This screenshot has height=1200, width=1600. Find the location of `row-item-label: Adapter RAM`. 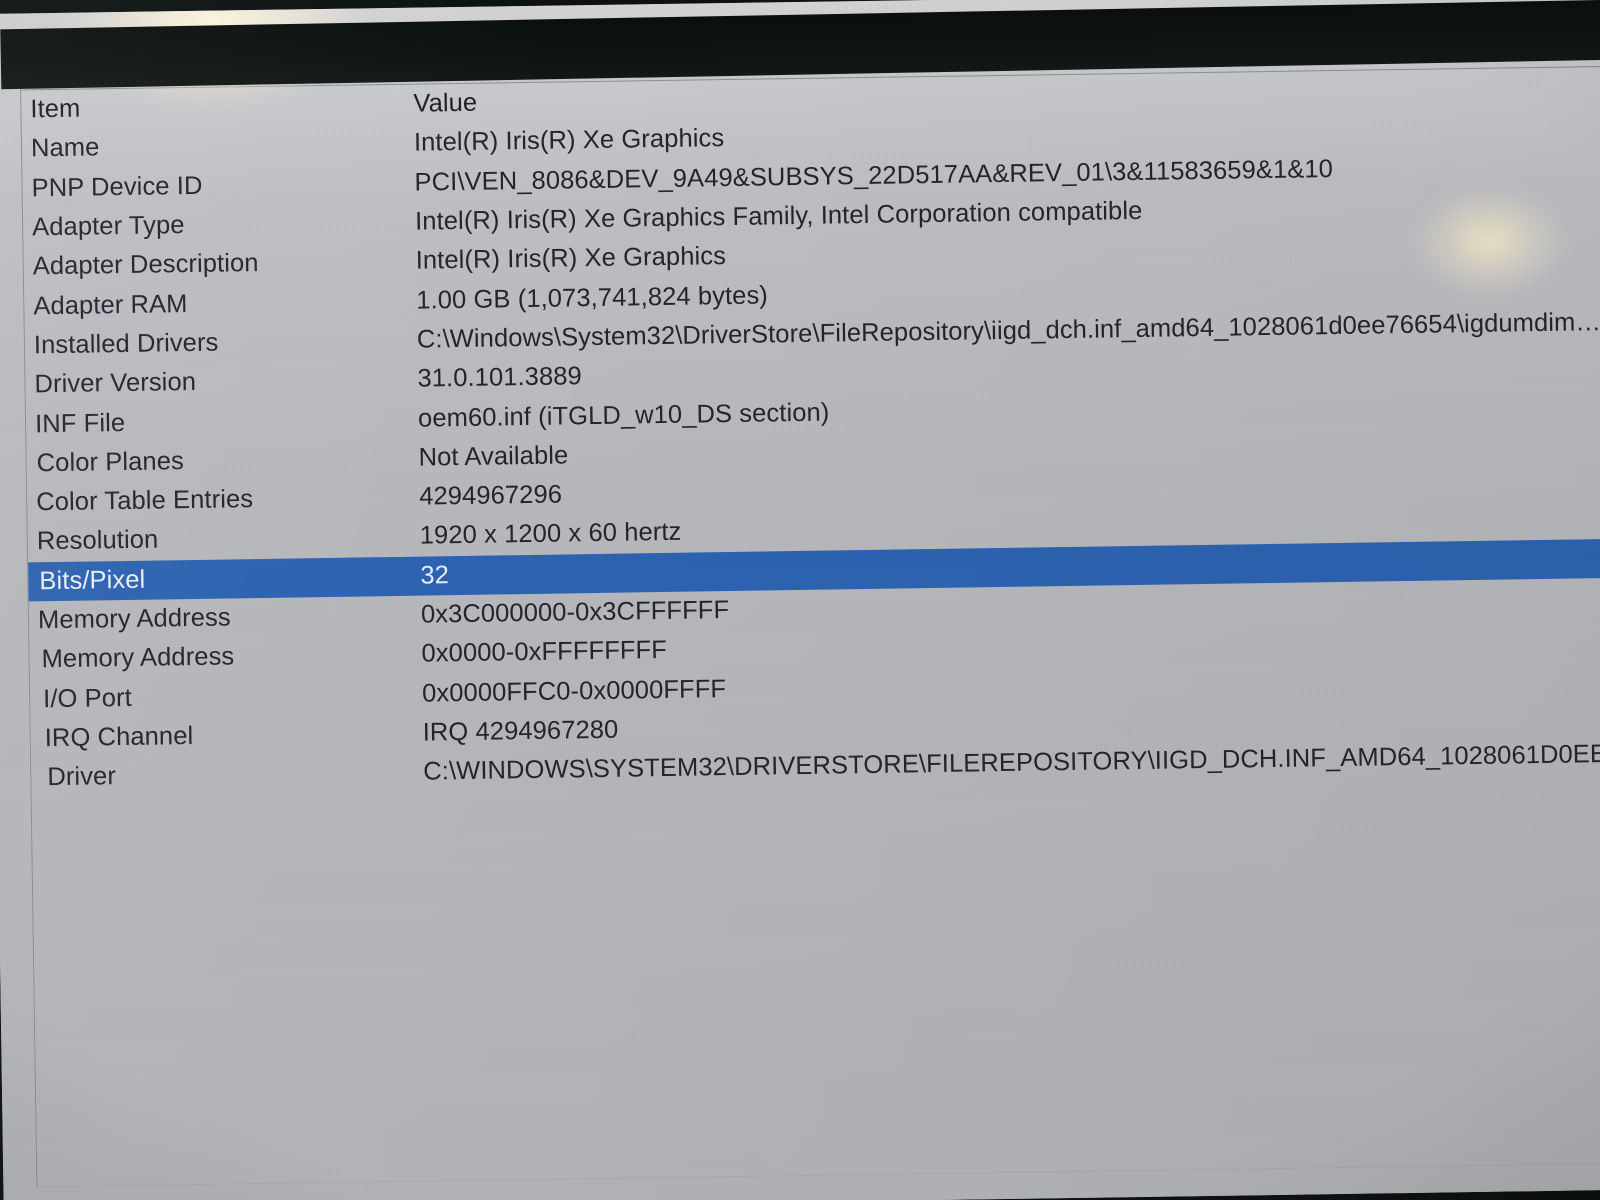

row-item-label: Adapter RAM is located at coordinates (110, 304).